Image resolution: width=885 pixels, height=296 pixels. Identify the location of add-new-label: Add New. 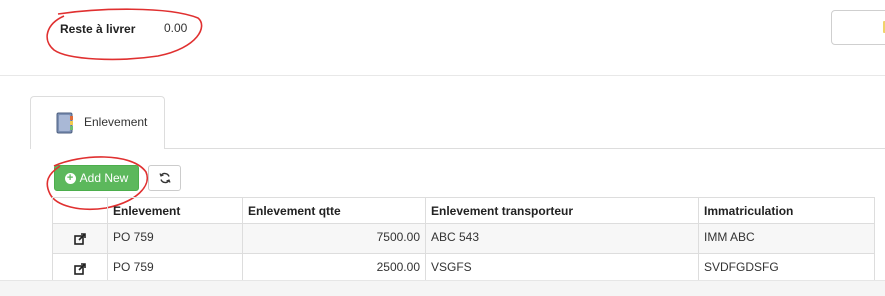
(104, 178).